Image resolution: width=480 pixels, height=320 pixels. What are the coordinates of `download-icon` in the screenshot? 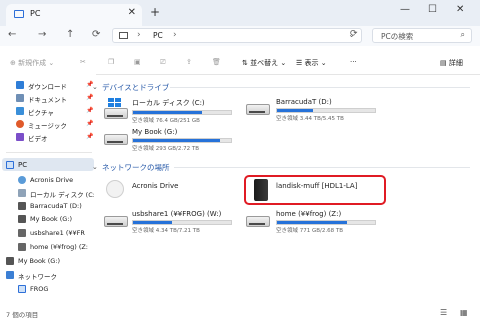 It's located at (20, 85).